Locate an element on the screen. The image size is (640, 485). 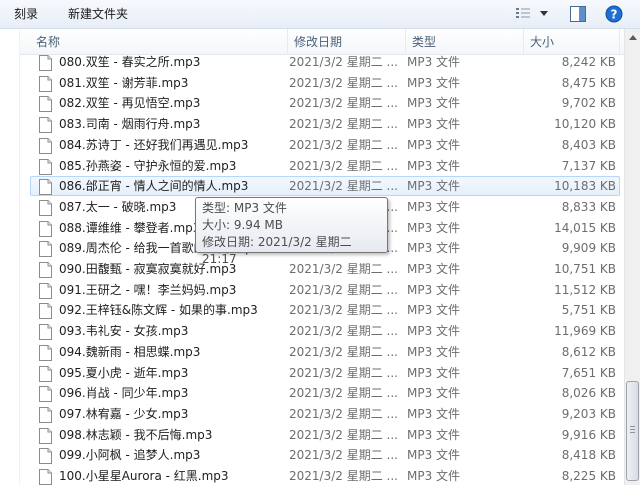
file-size: 10,120 KB is located at coordinates (585, 124).